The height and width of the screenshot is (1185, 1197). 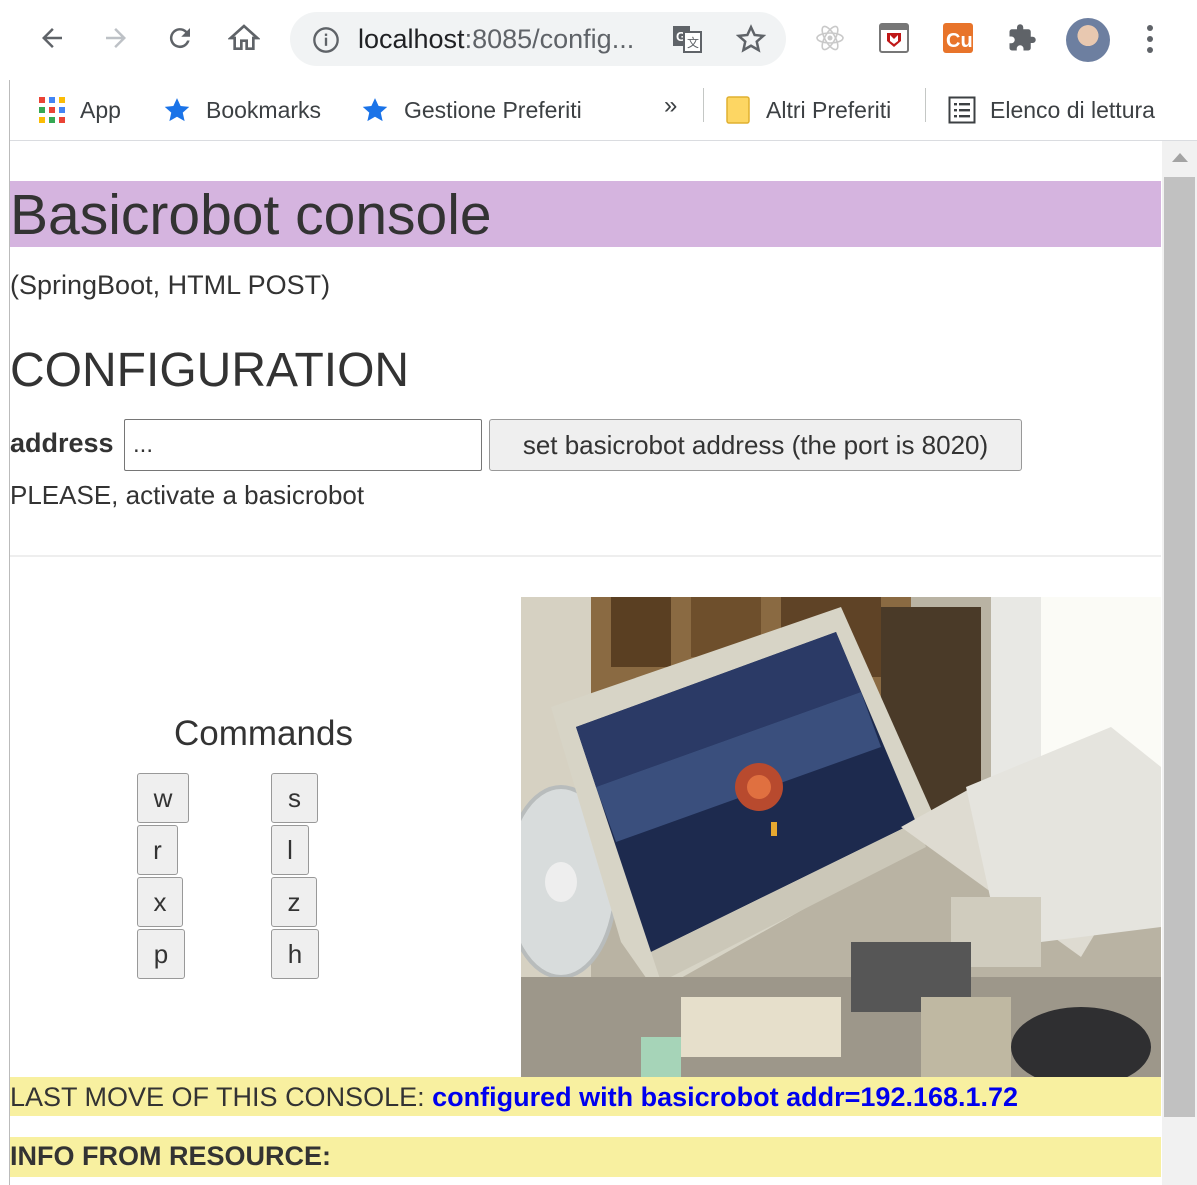 I want to click on cu-extension-icon: Cu, so click(x=958, y=38).